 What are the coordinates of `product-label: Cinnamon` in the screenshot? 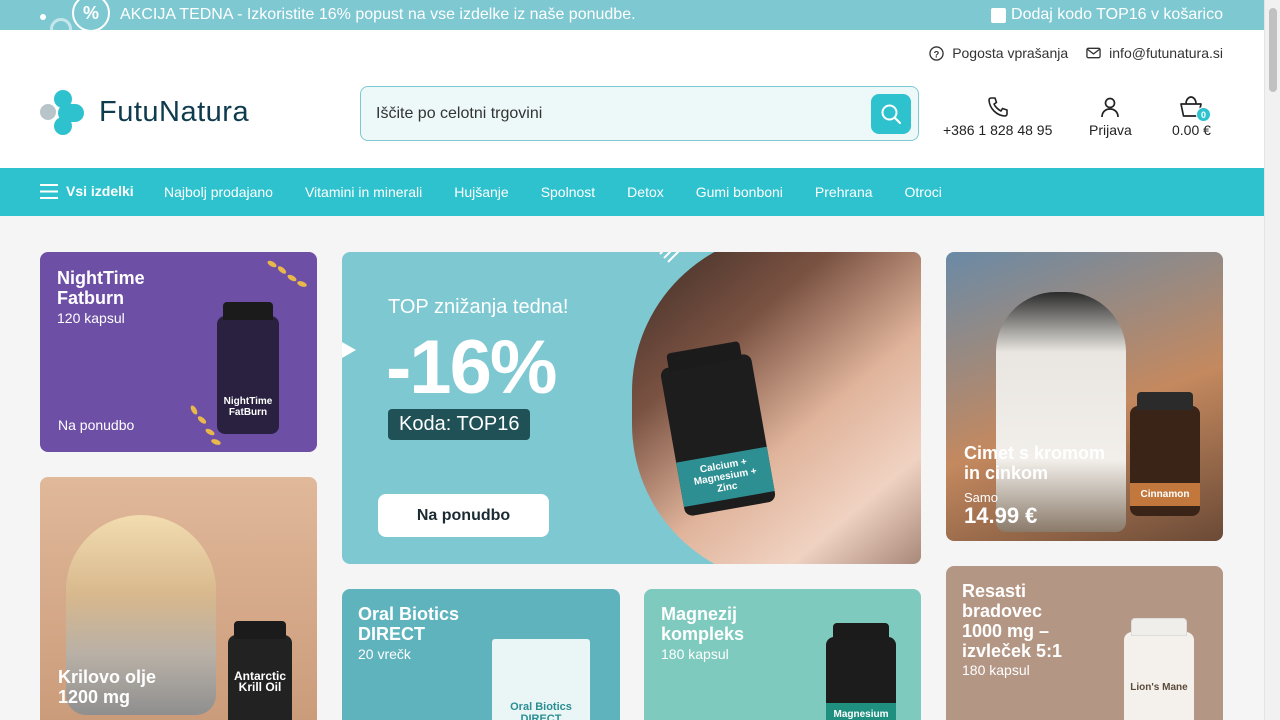 It's located at (1165, 494).